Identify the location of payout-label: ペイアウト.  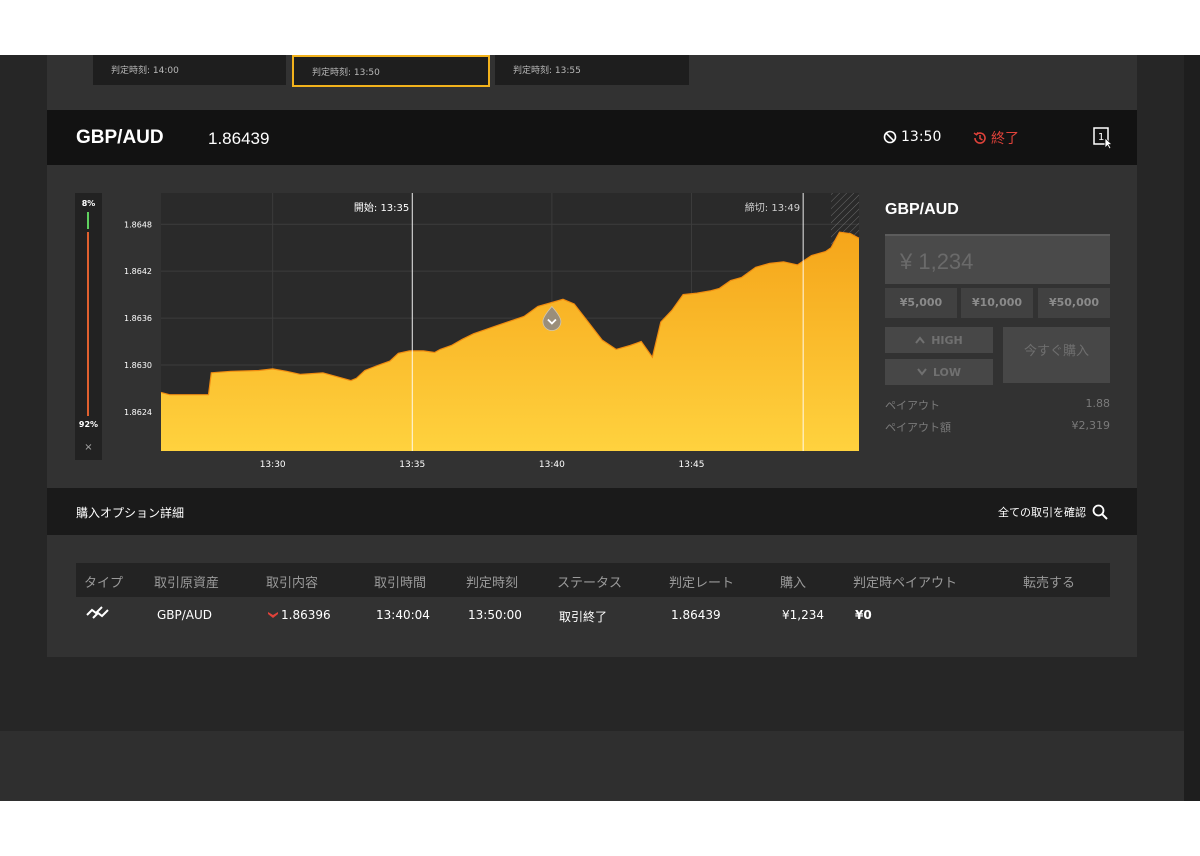
(912, 405).